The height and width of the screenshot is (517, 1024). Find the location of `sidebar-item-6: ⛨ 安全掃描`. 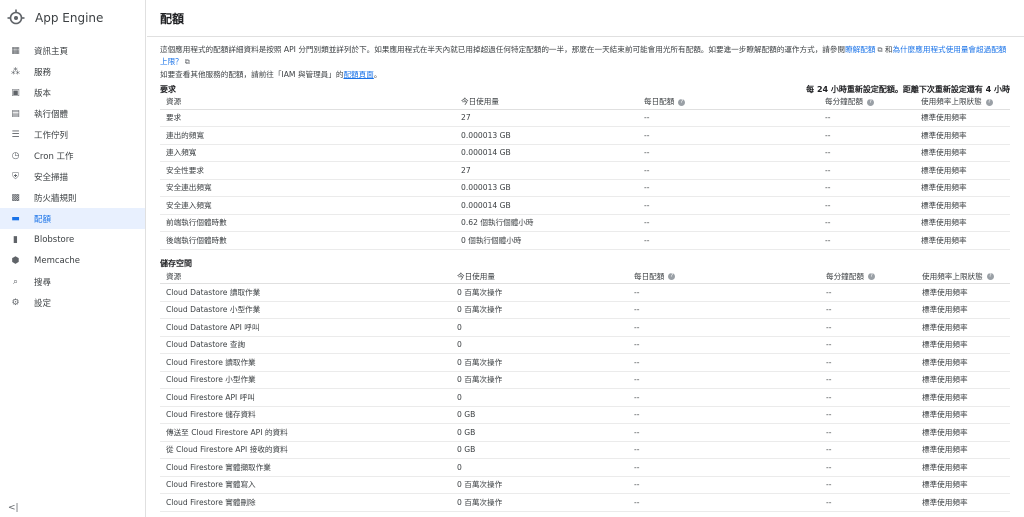

sidebar-item-6: ⛨ 安全掃描 is located at coordinates (72, 176).